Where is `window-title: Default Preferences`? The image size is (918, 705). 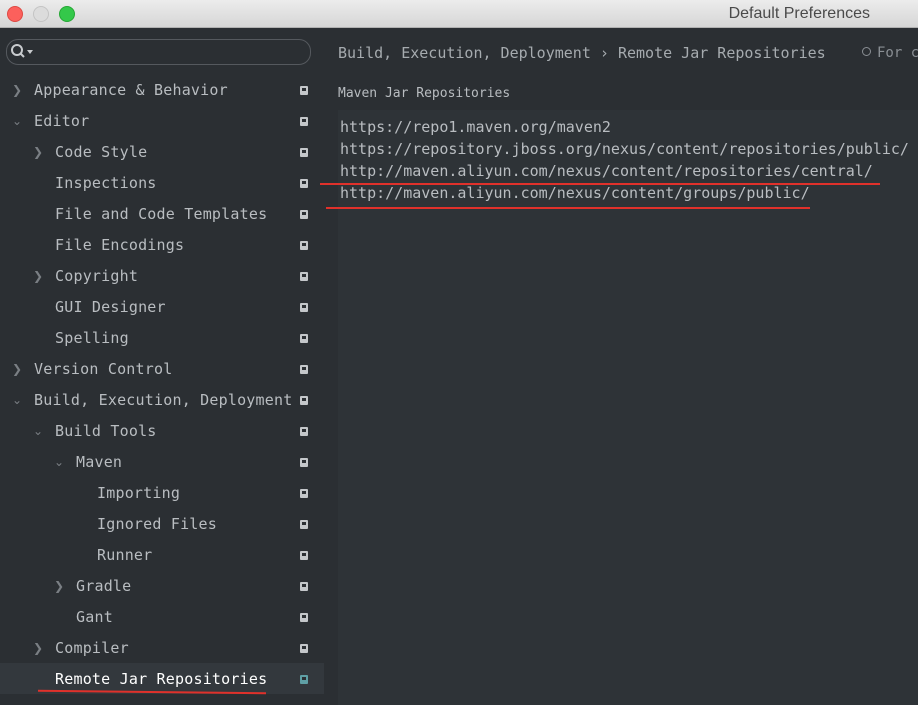 window-title: Default Preferences is located at coordinates (799, 13).